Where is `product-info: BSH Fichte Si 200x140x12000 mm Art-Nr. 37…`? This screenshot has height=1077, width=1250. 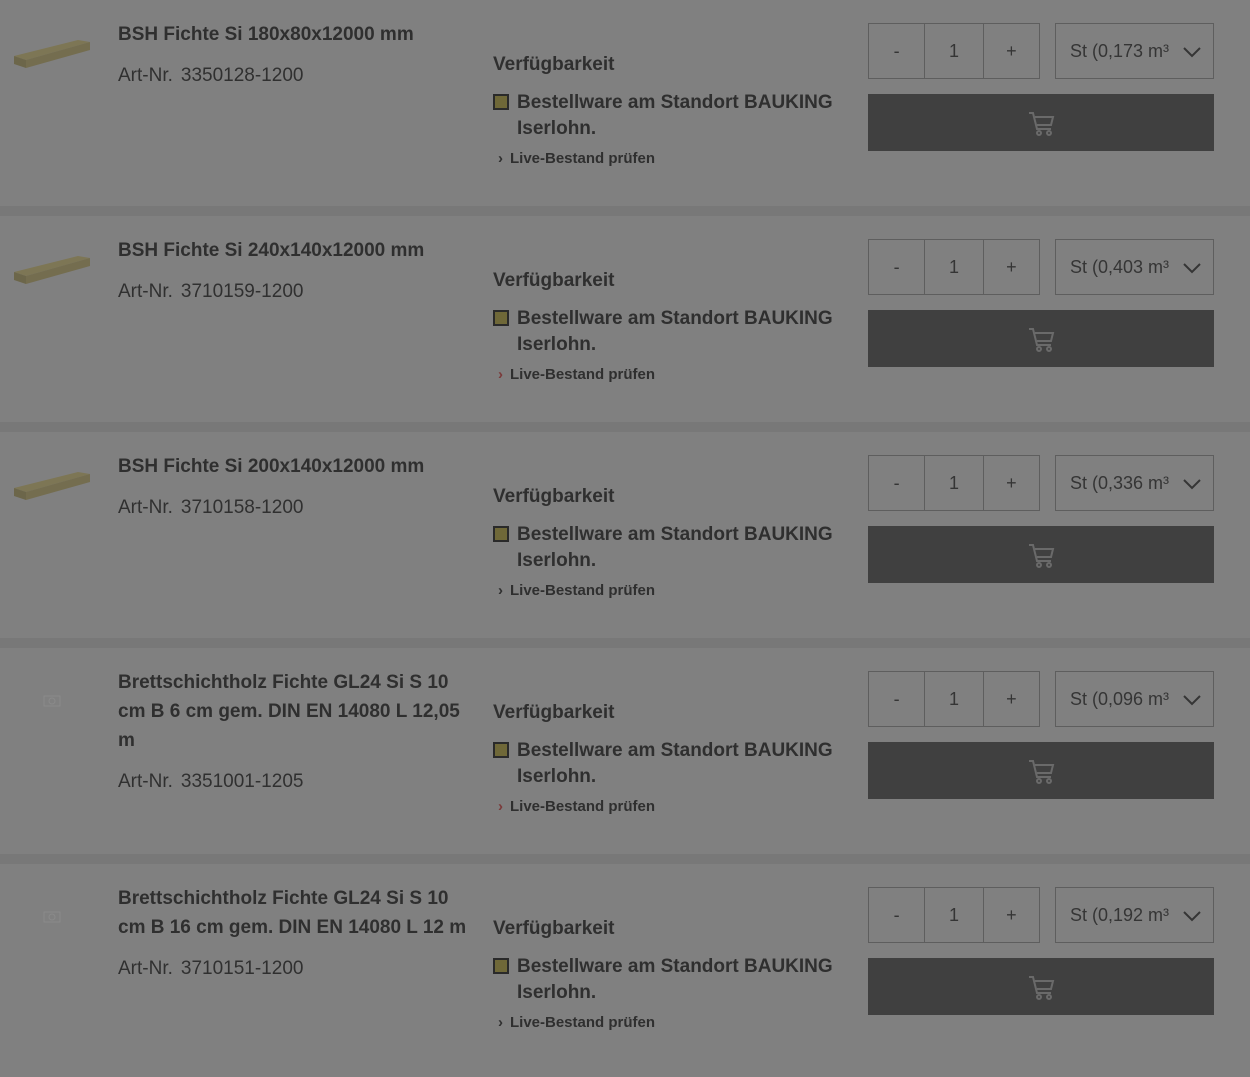 product-info: BSH Fichte Si 200x140x12000 mm Art-Nr. 37… is located at coordinates (293, 485).